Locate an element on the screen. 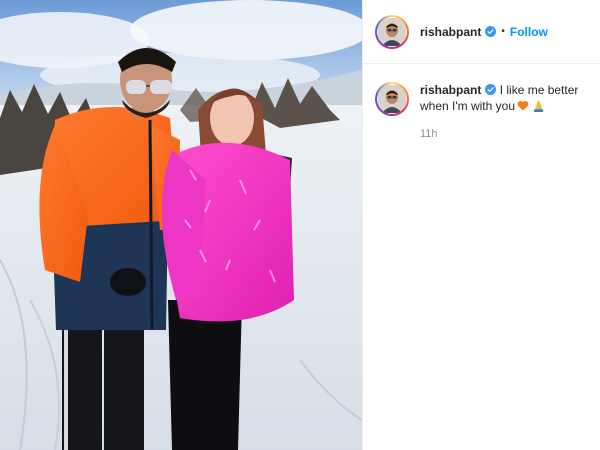 The image size is (600, 450). verified-badge-icon is located at coordinates (491, 31).